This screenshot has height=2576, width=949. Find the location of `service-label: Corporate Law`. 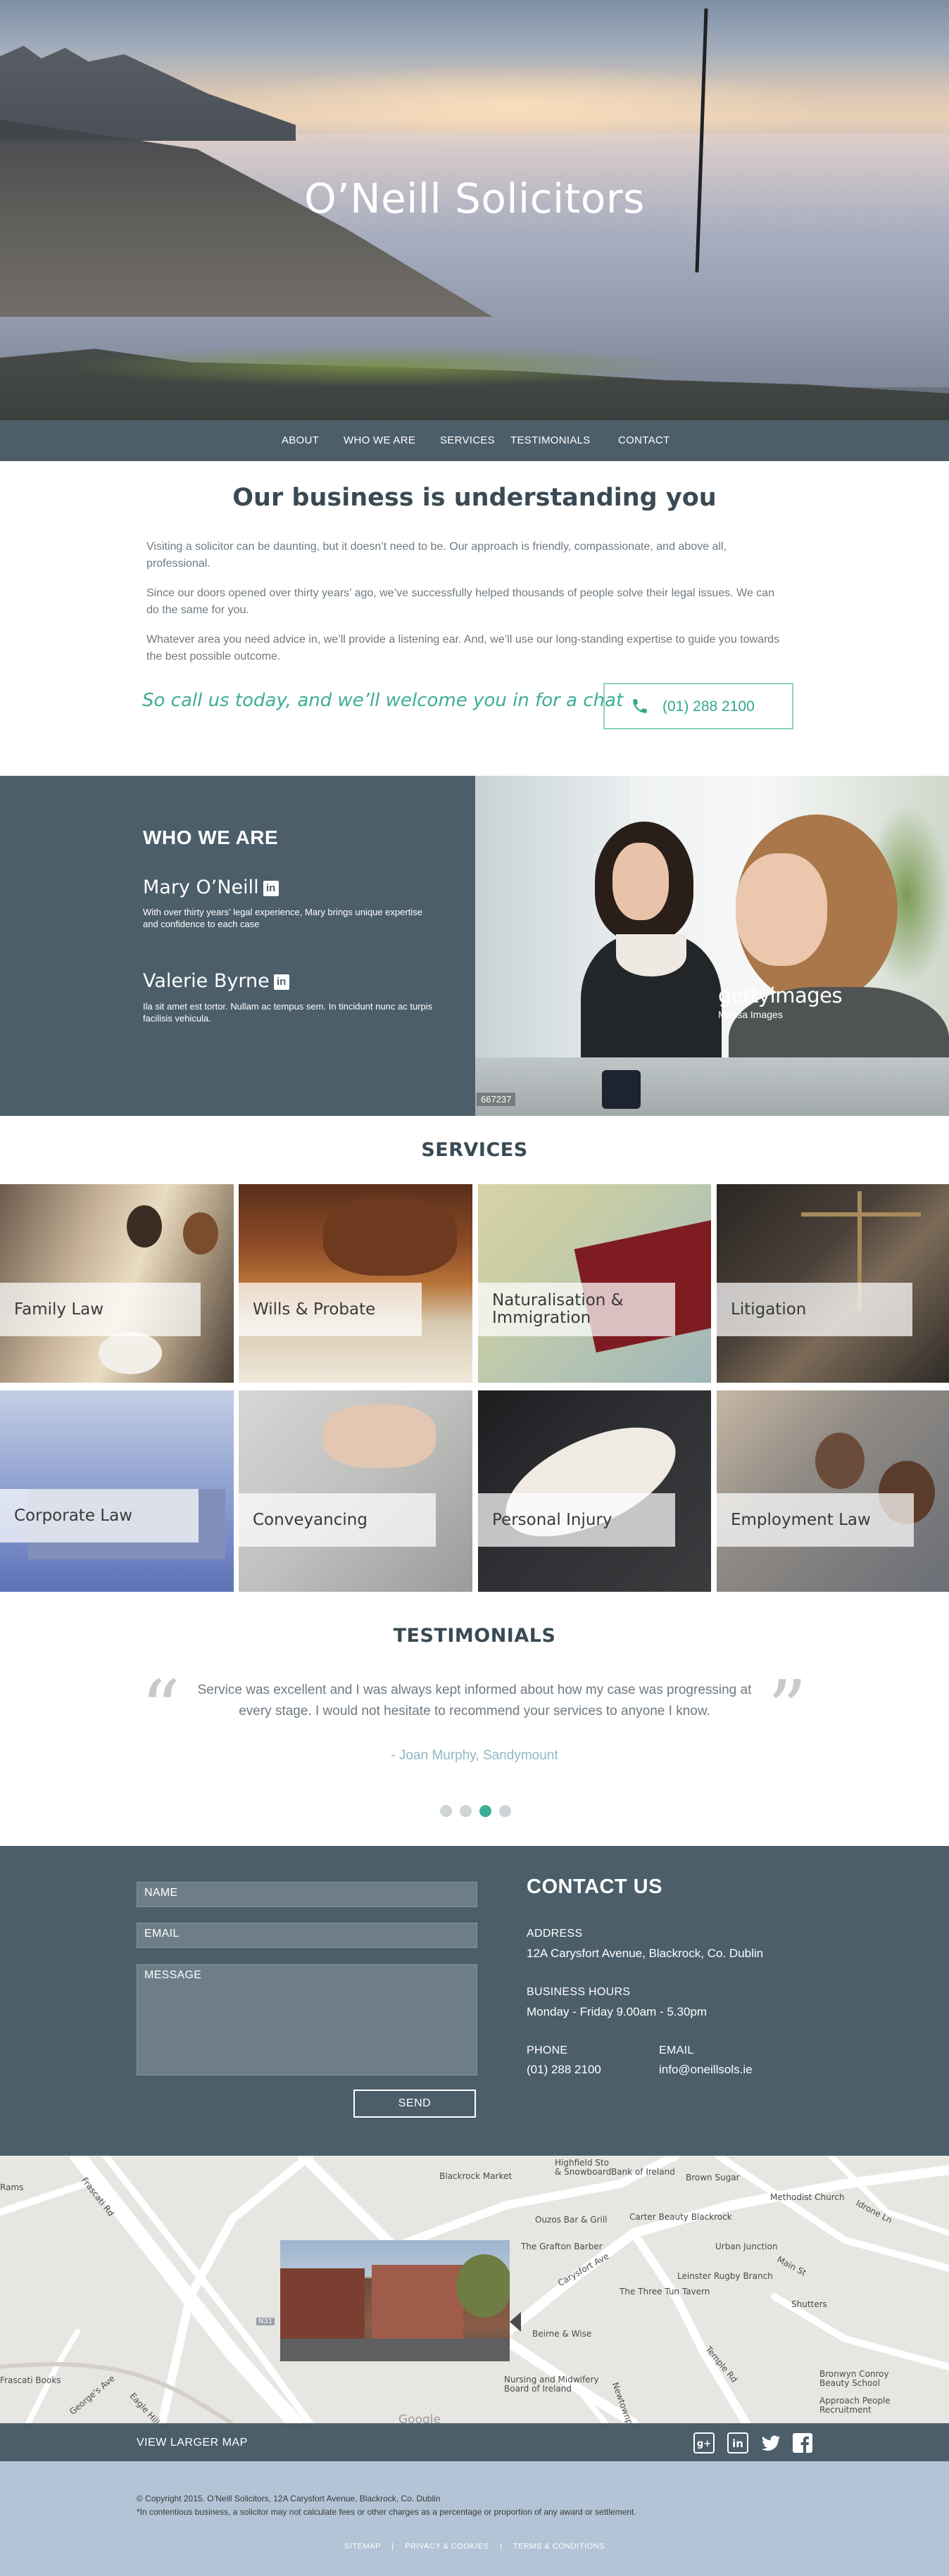

service-label: Corporate Law is located at coordinates (99, 1516).